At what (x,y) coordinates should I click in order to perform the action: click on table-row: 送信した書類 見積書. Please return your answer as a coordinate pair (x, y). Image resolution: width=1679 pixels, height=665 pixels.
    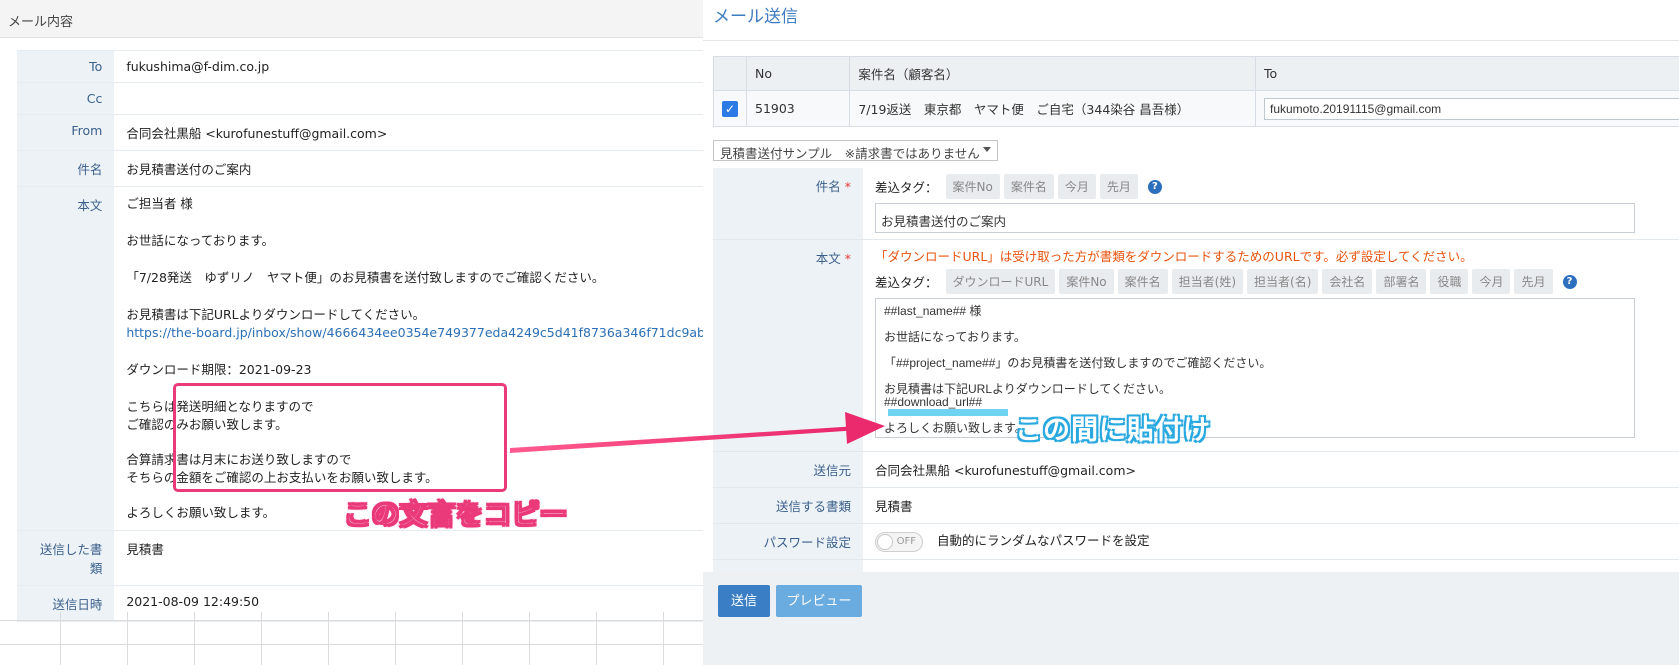
    Looking at the image, I should click on (360, 558).